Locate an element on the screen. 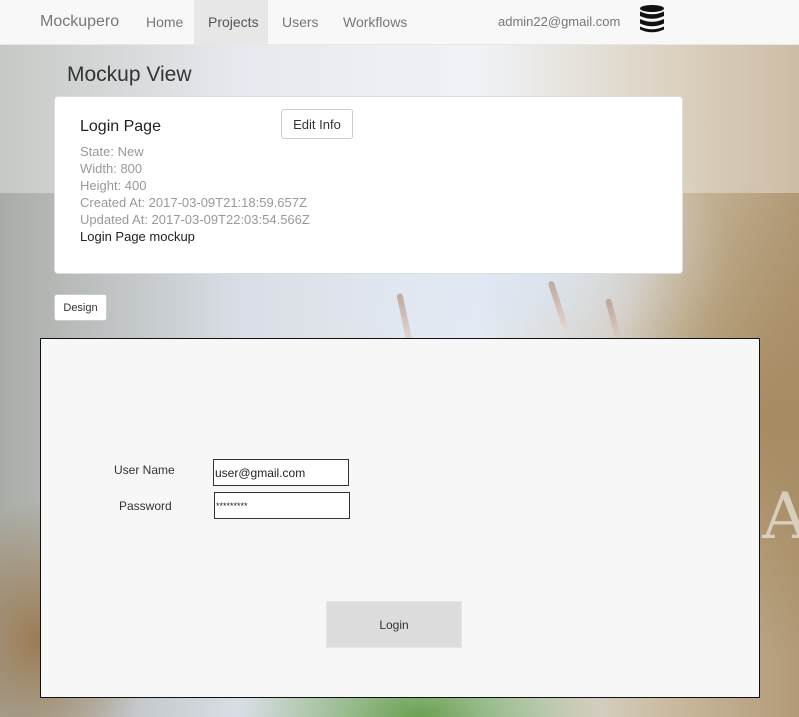 Image resolution: width=799 pixels, height=717 pixels. nav-home: Home is located at coordinates (164, 22).